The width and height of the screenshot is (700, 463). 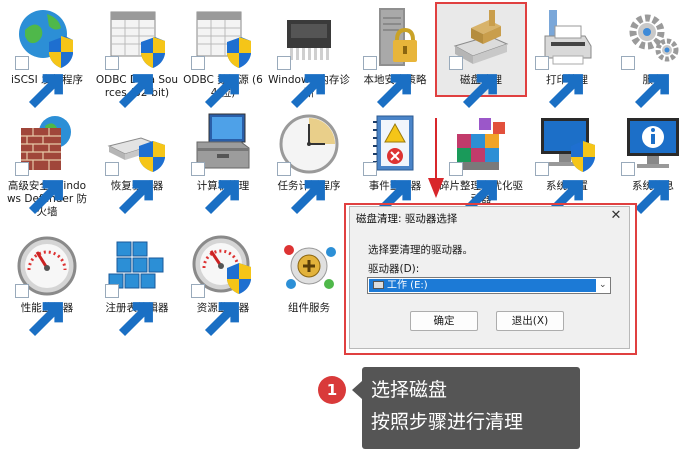 I want to click on tile-recovery-drive: 恢复驱动器, so click(x=137, y=163).